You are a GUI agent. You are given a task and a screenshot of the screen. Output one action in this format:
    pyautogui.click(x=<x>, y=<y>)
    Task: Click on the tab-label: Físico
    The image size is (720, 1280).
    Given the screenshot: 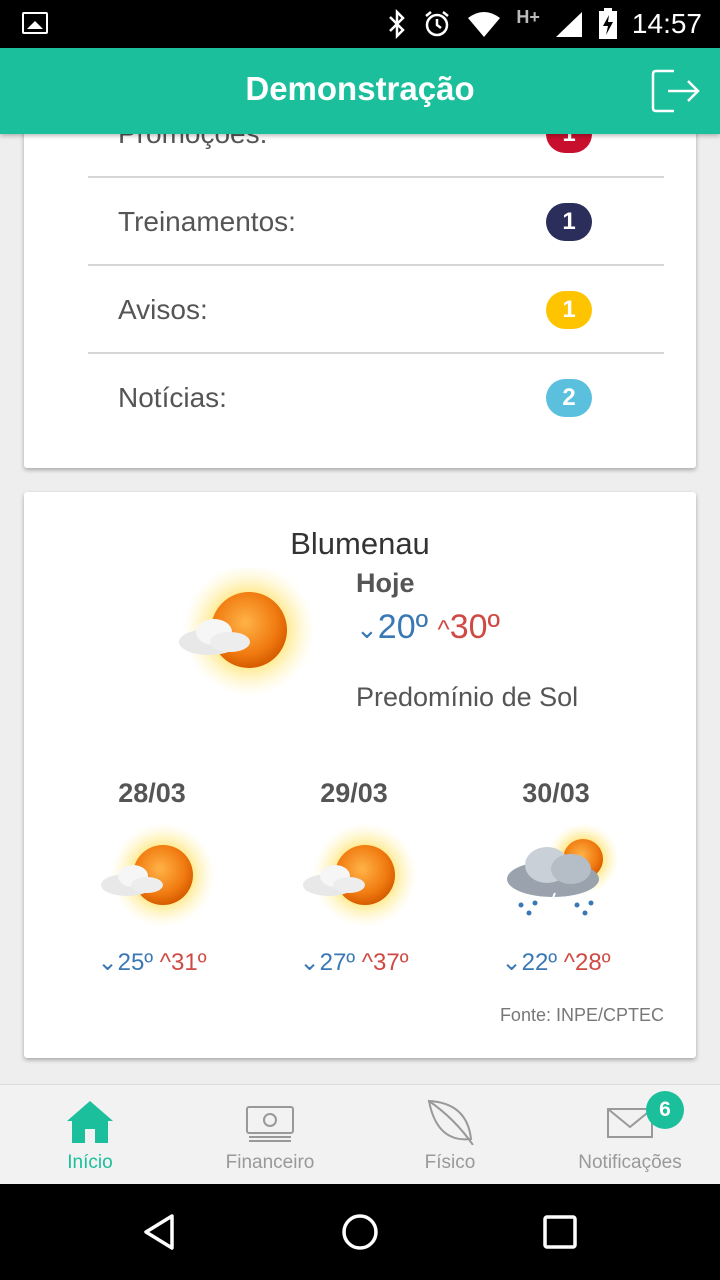 What is the action you would take?
    pyautogui.click(x=450, y=1162)
    